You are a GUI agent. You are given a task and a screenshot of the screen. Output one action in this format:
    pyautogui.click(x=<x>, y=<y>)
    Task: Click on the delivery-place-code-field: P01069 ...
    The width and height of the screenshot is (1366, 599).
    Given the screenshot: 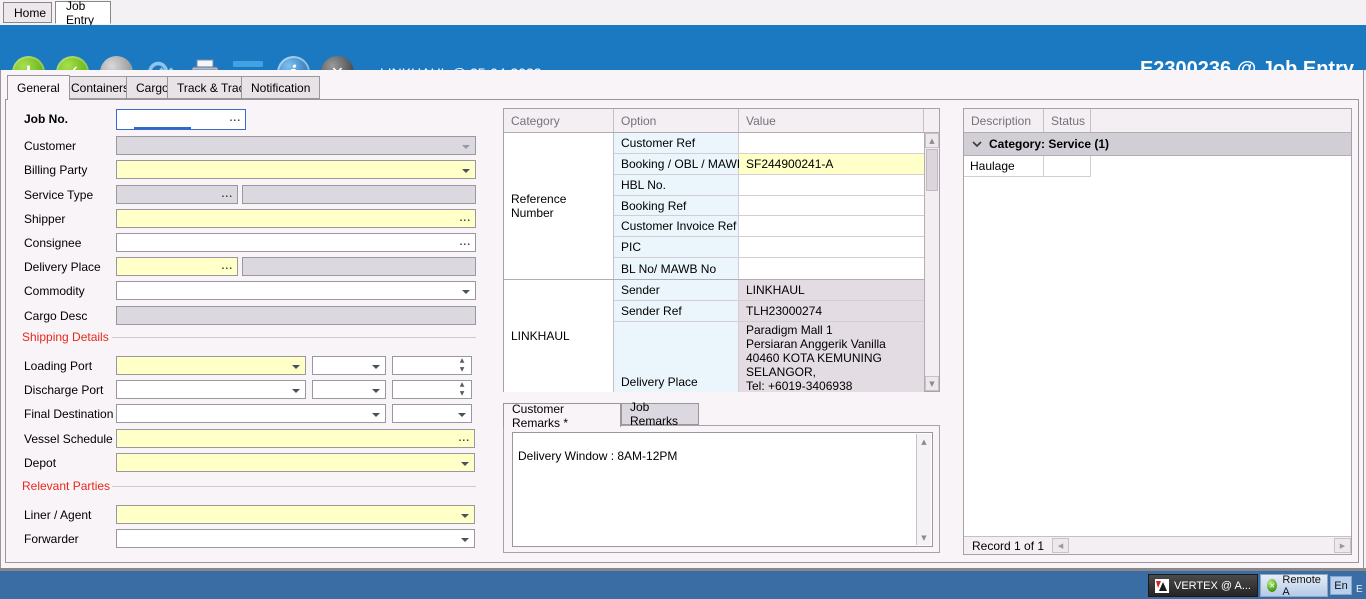 What is the action you would take?
    pyautogui.click(x=177, y=266)
    